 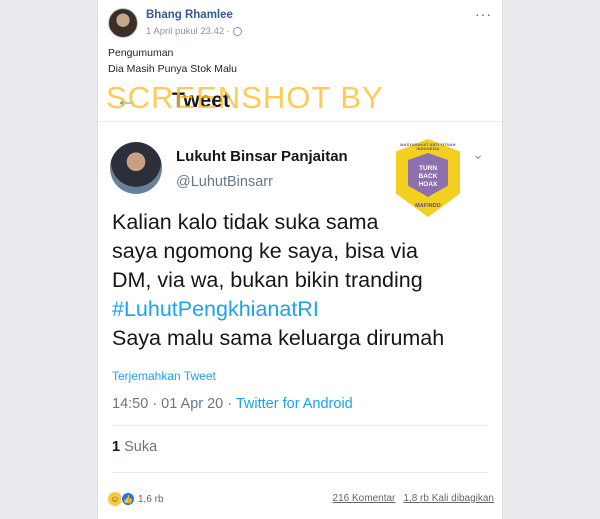 I want to click on badge-line: HOAX, so click(x=428, y=184).